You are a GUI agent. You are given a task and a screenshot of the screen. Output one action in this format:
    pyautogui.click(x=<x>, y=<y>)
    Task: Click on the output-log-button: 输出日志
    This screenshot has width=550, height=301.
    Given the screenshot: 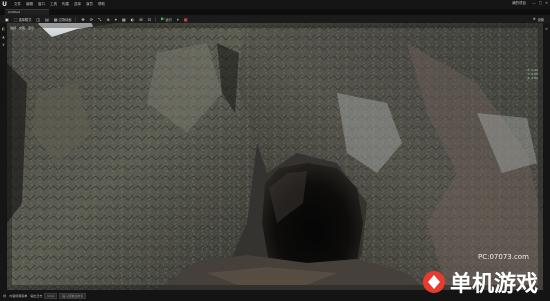 What is the action you would take?
    pyautogui.click(x=36, y=296)
    